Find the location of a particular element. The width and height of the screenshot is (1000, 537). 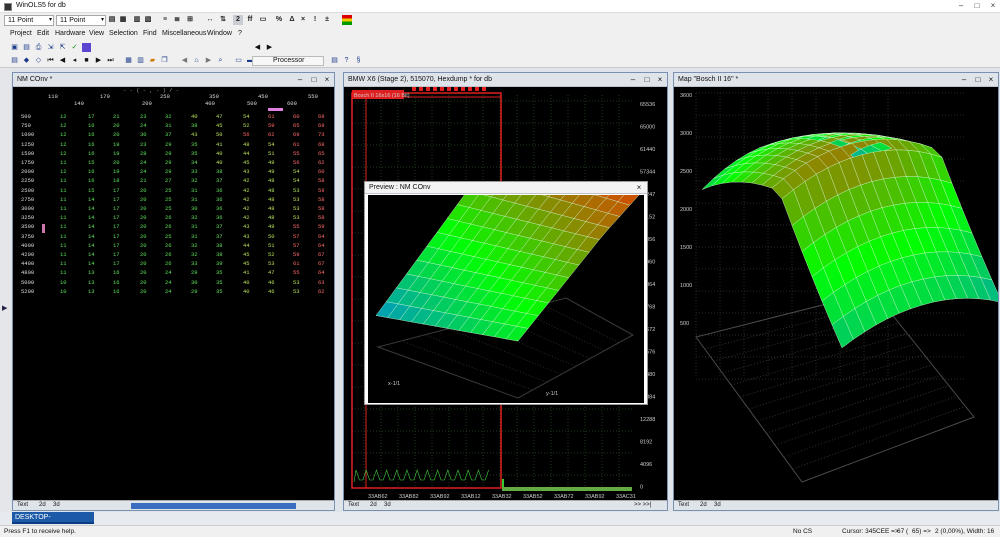

menu-hardware: Hardware is located at coordinates (70, 33).